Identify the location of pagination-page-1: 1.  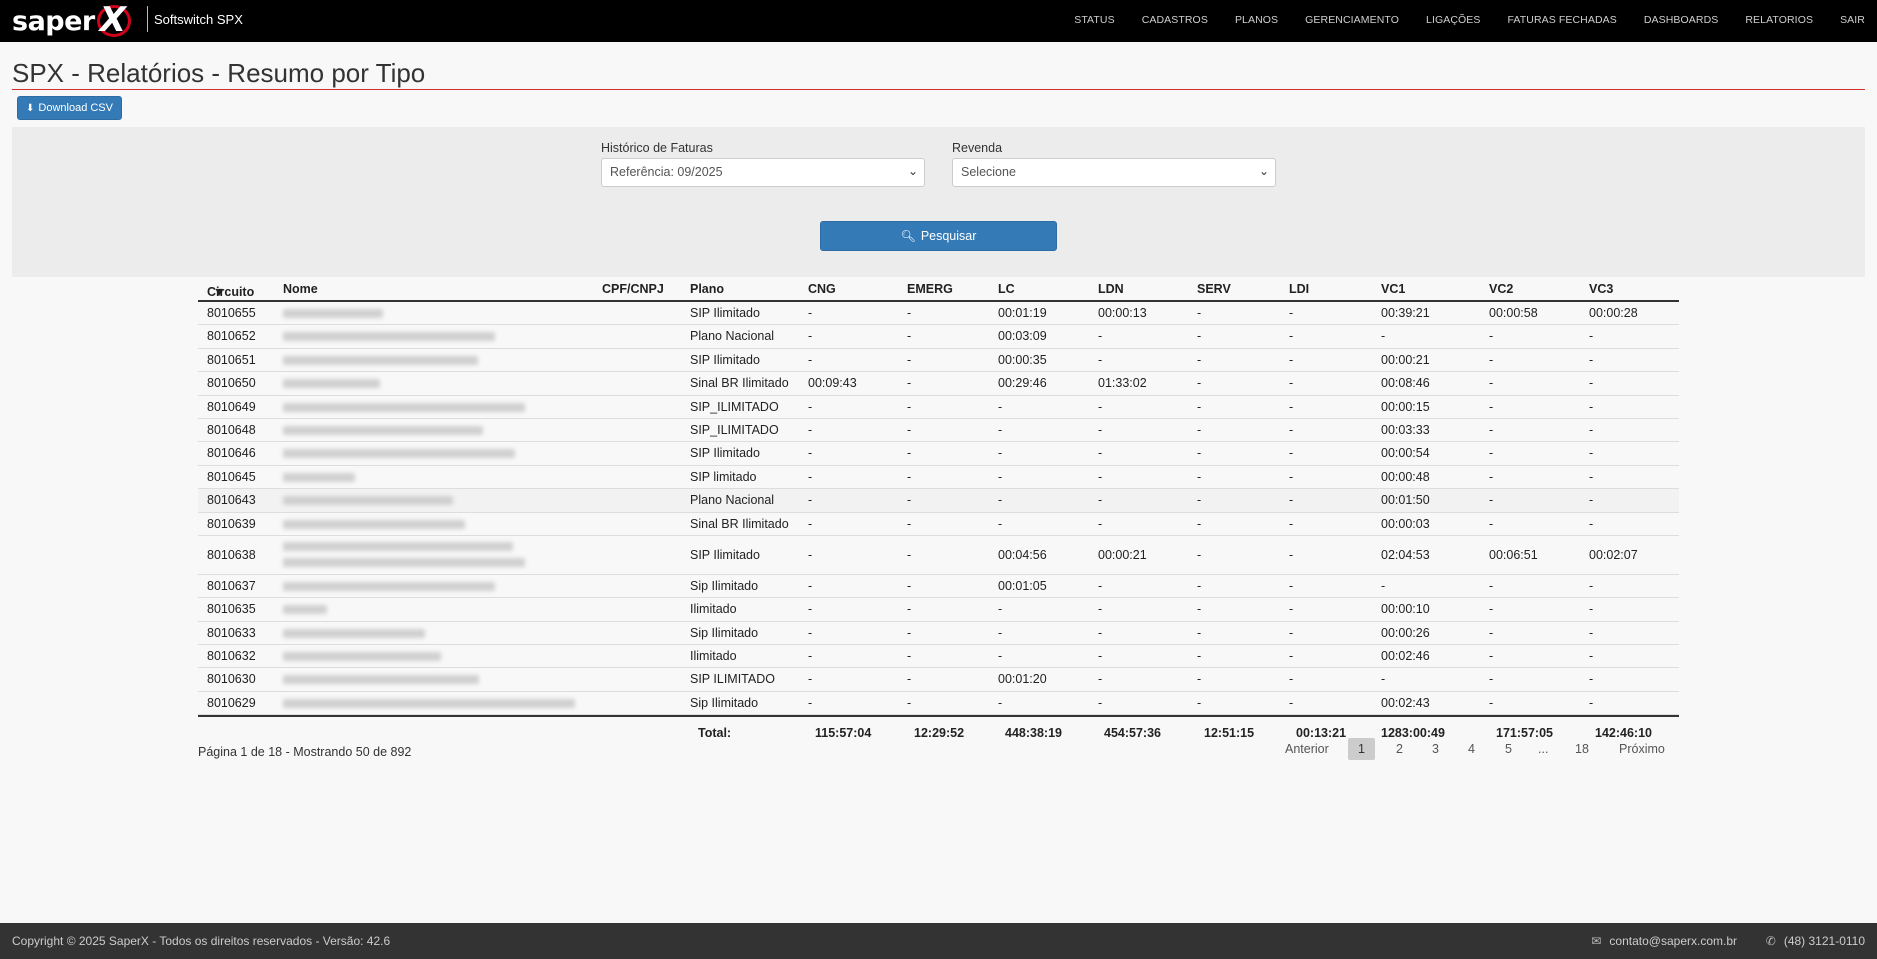
(1361, 749).